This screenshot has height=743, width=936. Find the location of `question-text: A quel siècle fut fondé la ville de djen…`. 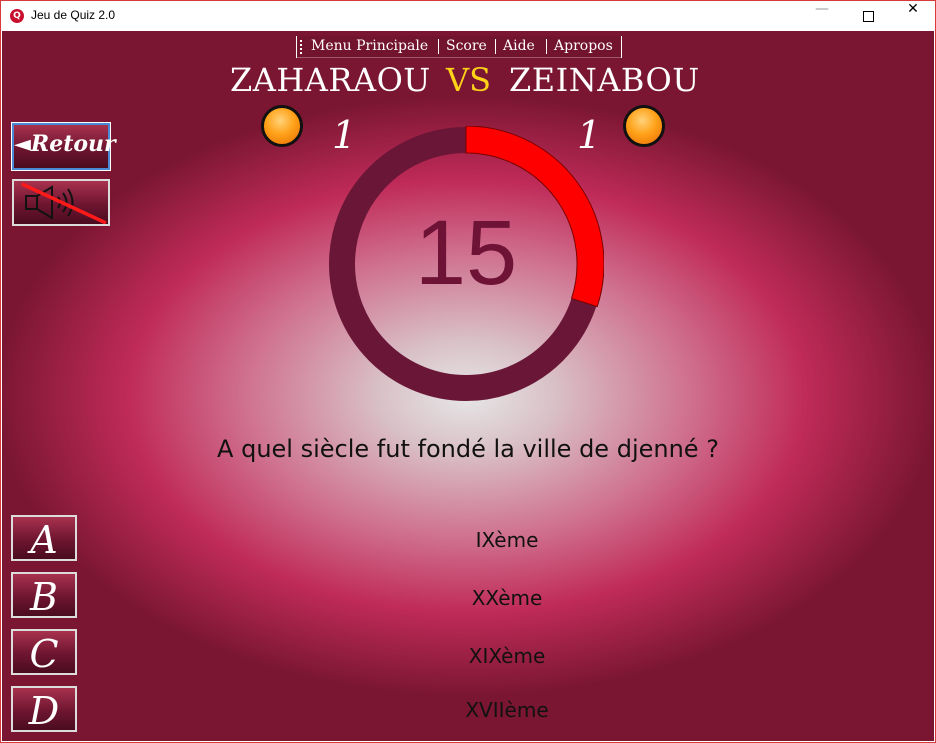

question-text: A quel siècle fut fondé la ville de djen… is located at coordinates (468, 449).